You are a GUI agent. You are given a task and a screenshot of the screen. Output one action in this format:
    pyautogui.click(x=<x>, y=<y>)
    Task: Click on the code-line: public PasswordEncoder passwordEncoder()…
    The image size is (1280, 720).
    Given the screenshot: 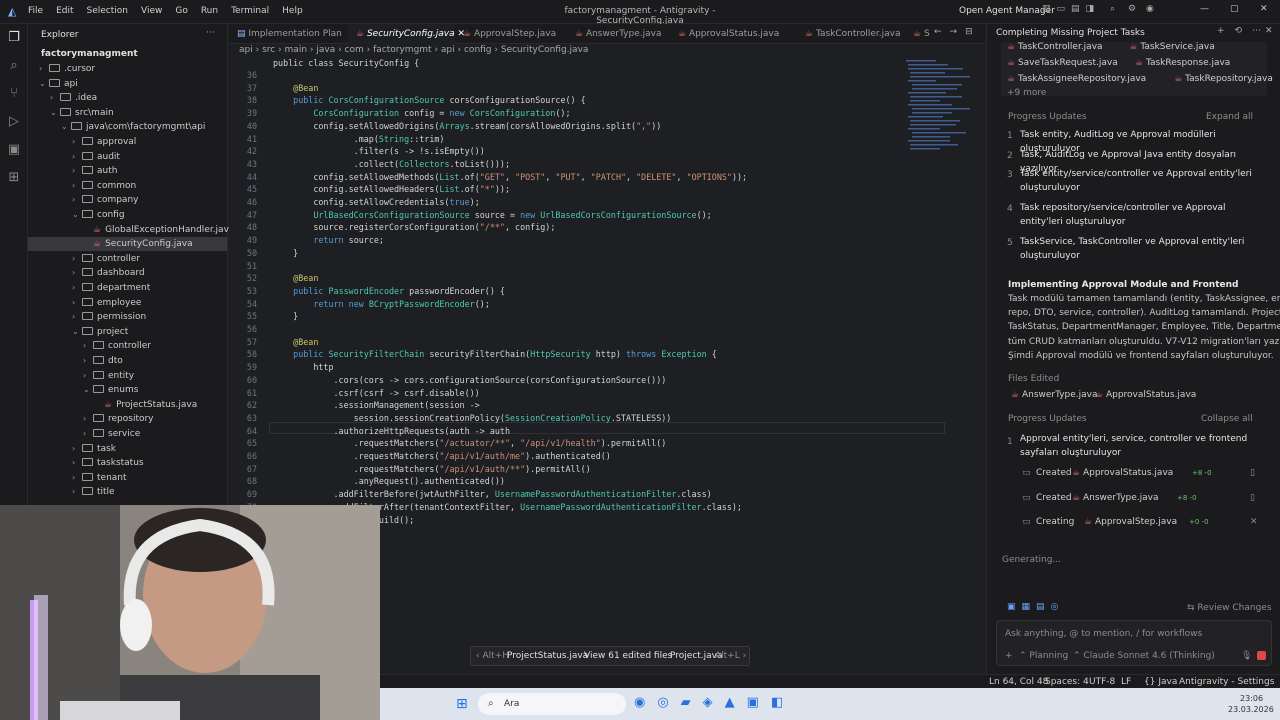 What is the action you would take?
    pyautogui.click(x=389, y=291)
    